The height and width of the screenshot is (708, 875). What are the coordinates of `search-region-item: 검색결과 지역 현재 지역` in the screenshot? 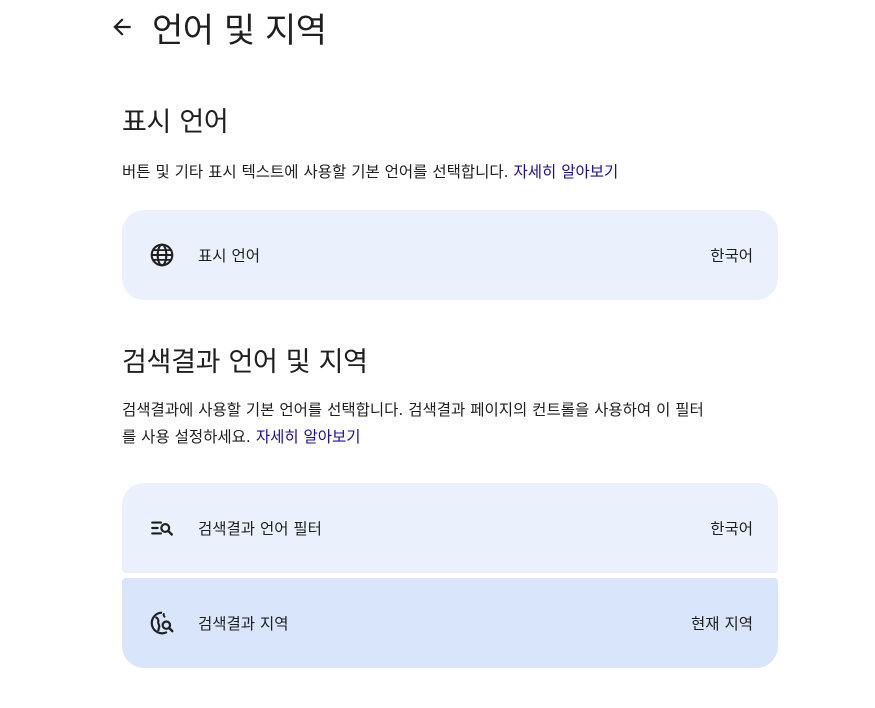 It's located at (450, 623).